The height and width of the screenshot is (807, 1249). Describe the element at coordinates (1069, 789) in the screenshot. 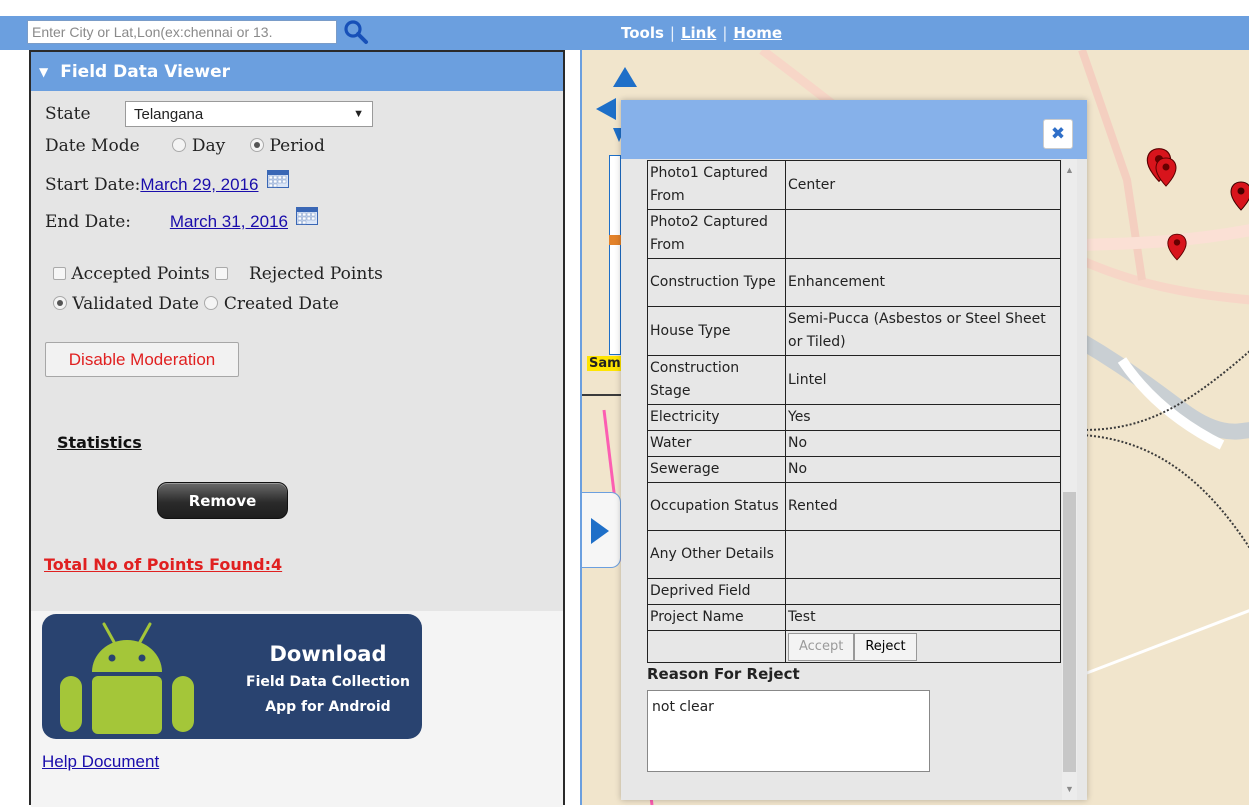

I see `scroll-down-icon: ▼` at that location.